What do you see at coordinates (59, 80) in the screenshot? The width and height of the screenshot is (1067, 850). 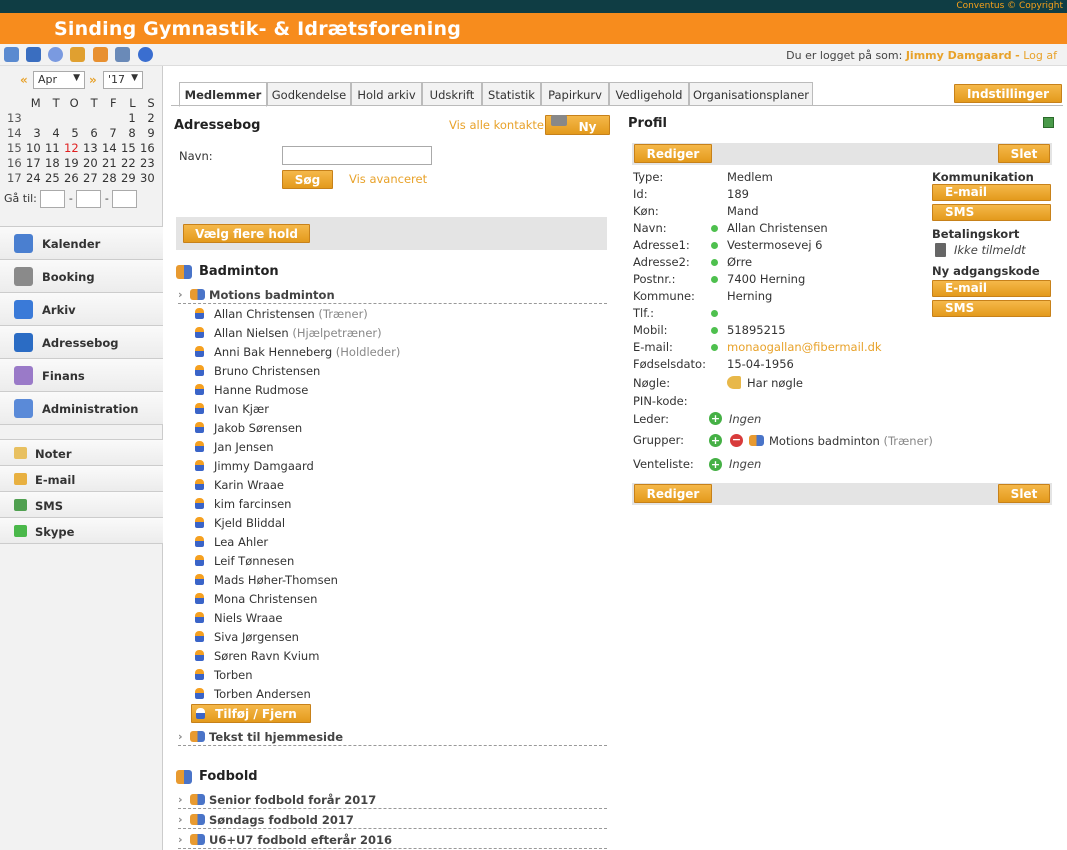 I see `month-select: Apr ▼` at bounding box center [59, 80].